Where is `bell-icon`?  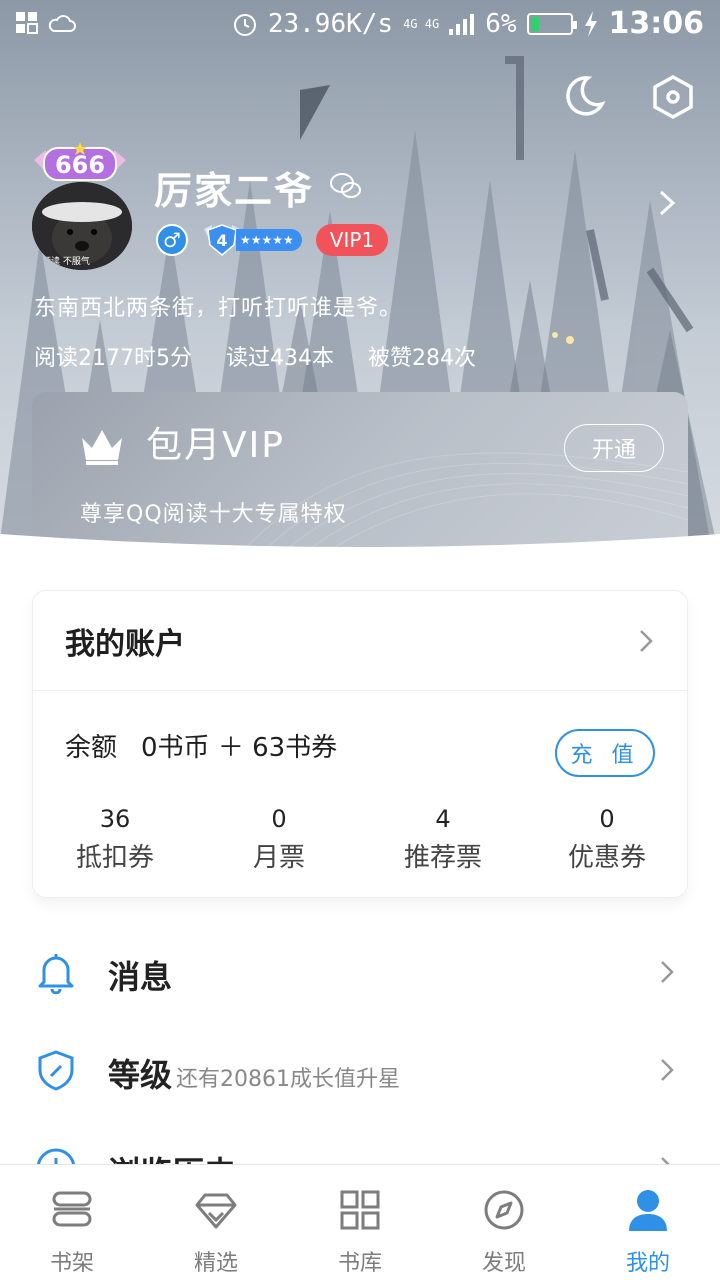 bell-icon is located at coordinates (56, 974).